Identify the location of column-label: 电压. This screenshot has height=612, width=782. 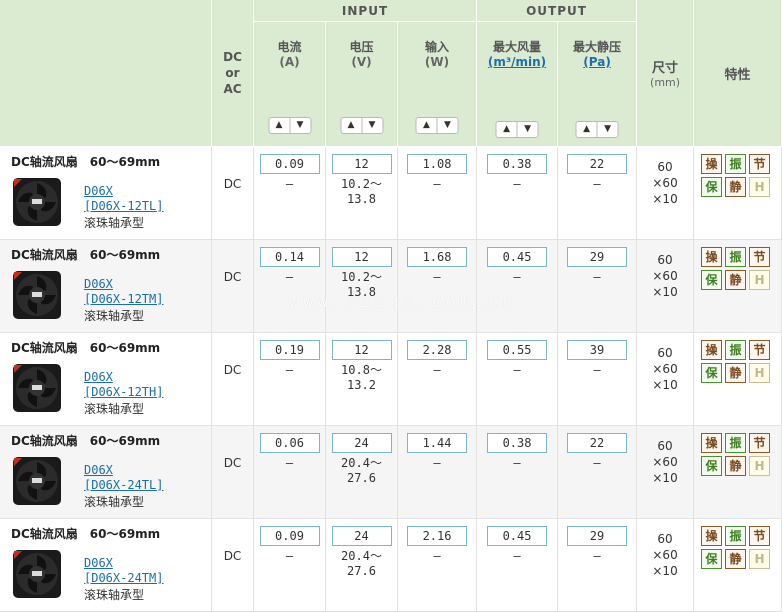
(361, 47).